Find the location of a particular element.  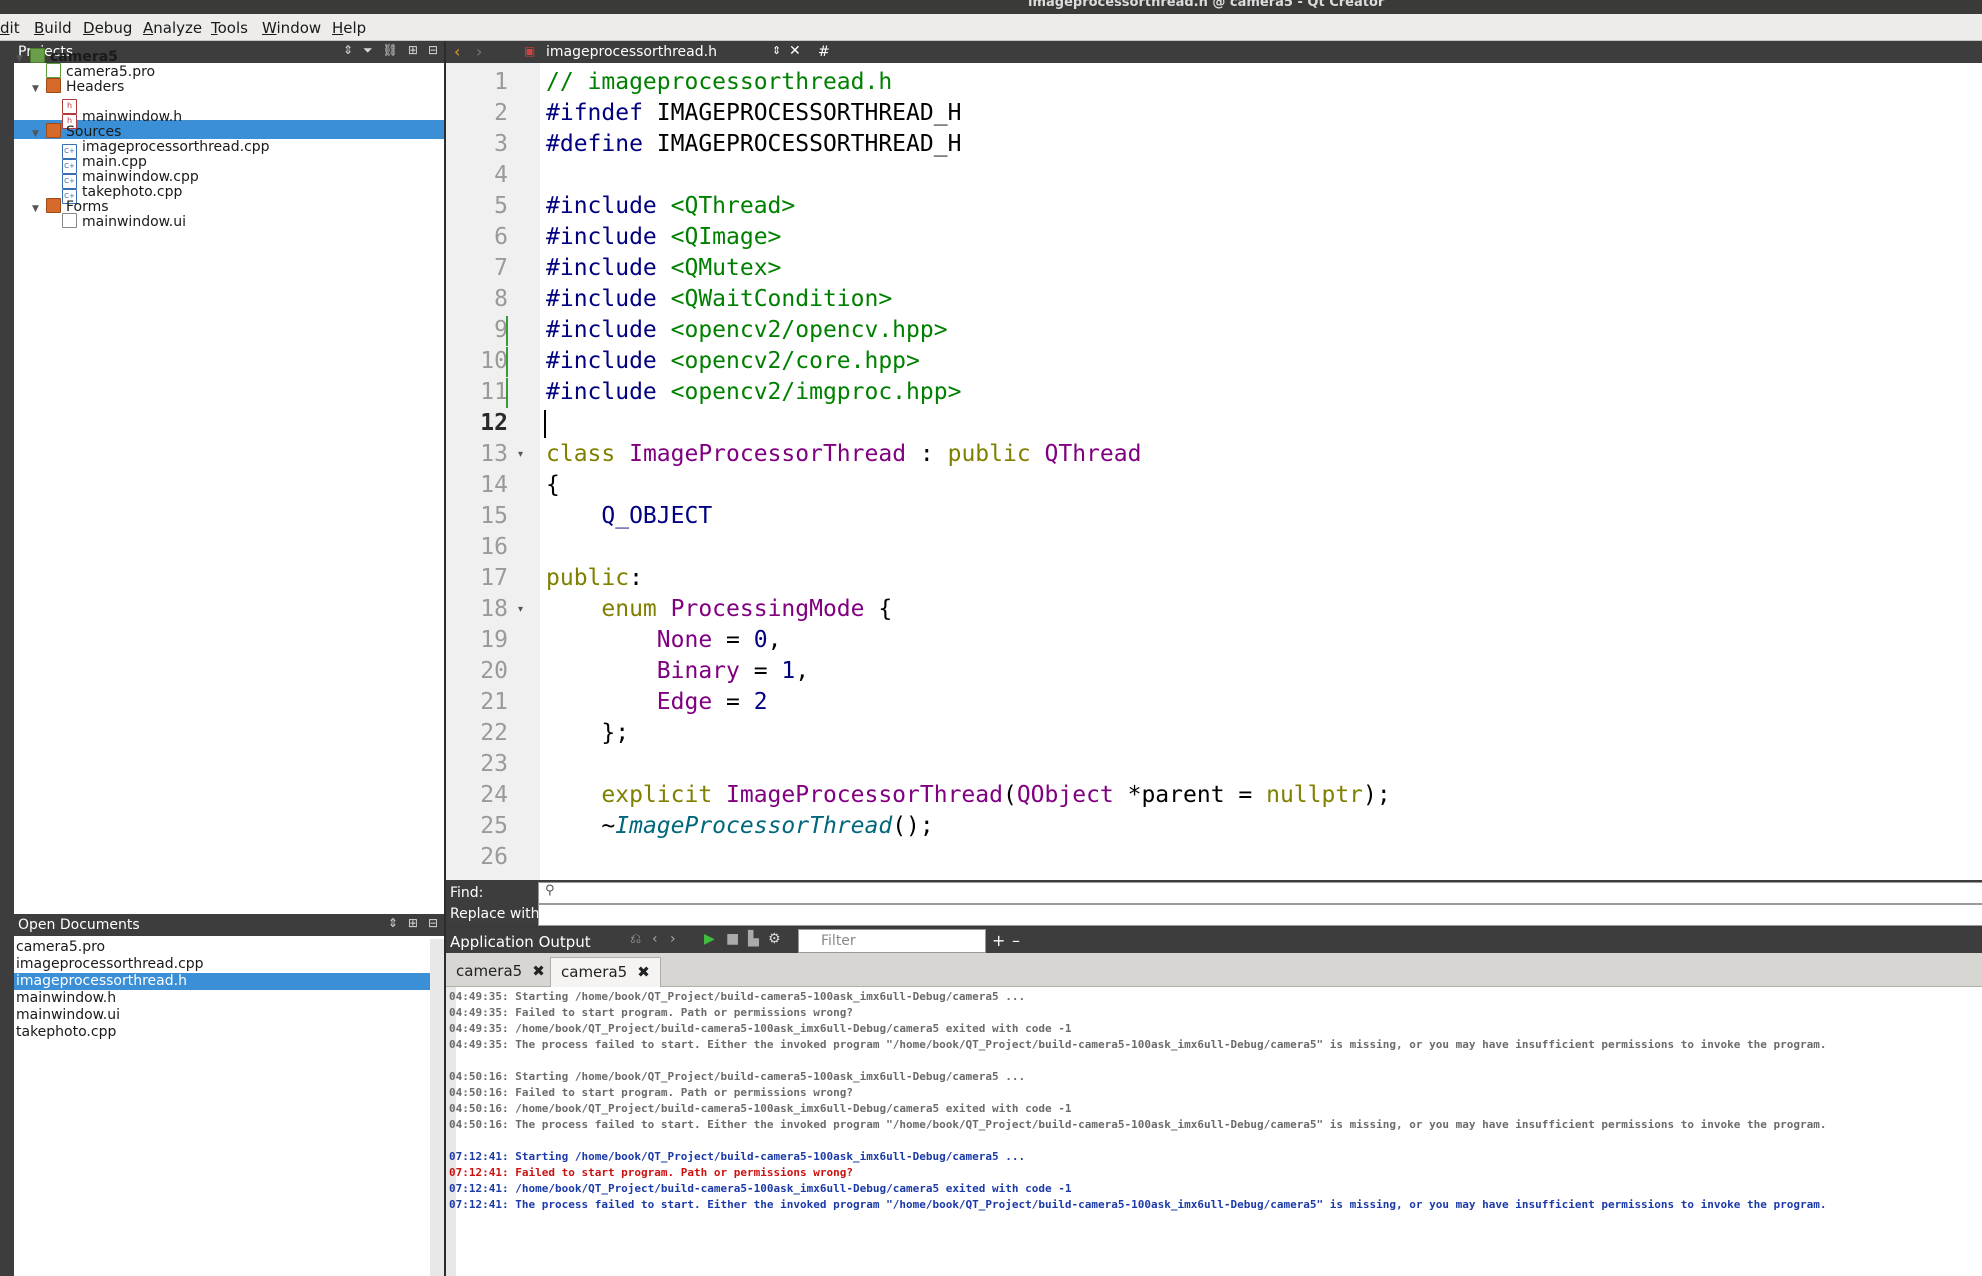

menu-edit: dit is located at coordinates (10, 28).